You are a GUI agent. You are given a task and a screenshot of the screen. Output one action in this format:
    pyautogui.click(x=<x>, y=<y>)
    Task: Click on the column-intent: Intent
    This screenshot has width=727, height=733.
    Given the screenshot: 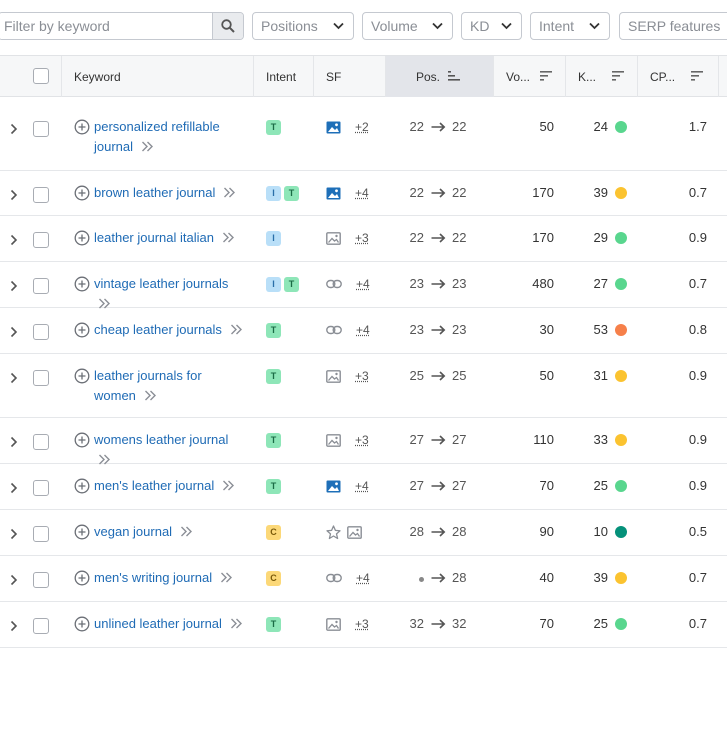 What is the action you would take?
    pyautogui.click(x=284, y=76)
    